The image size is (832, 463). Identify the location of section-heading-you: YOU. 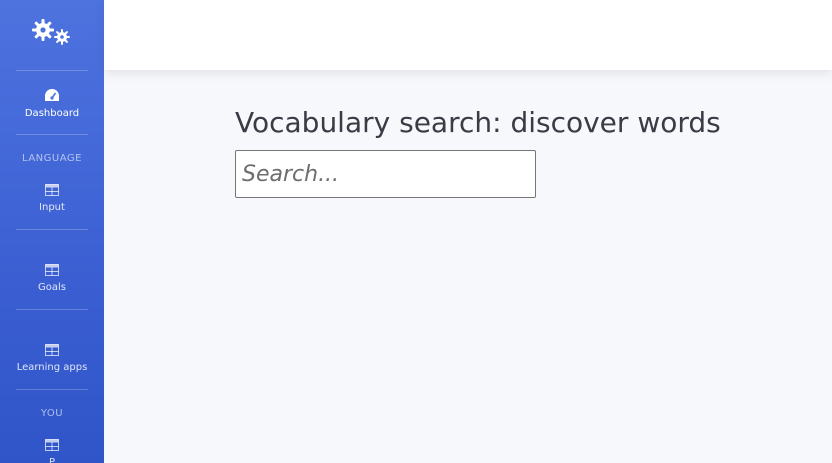
(52, 413).